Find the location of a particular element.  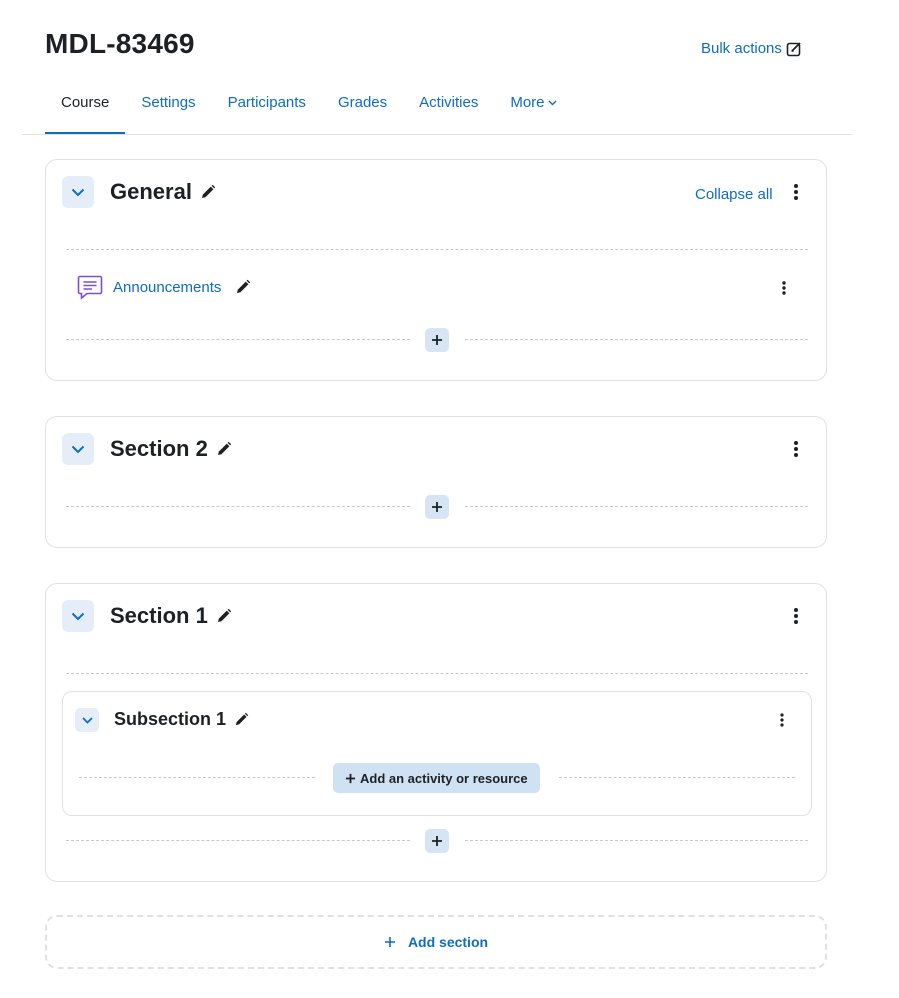

add-section-button: Add section is located at coordinates (436, 942).